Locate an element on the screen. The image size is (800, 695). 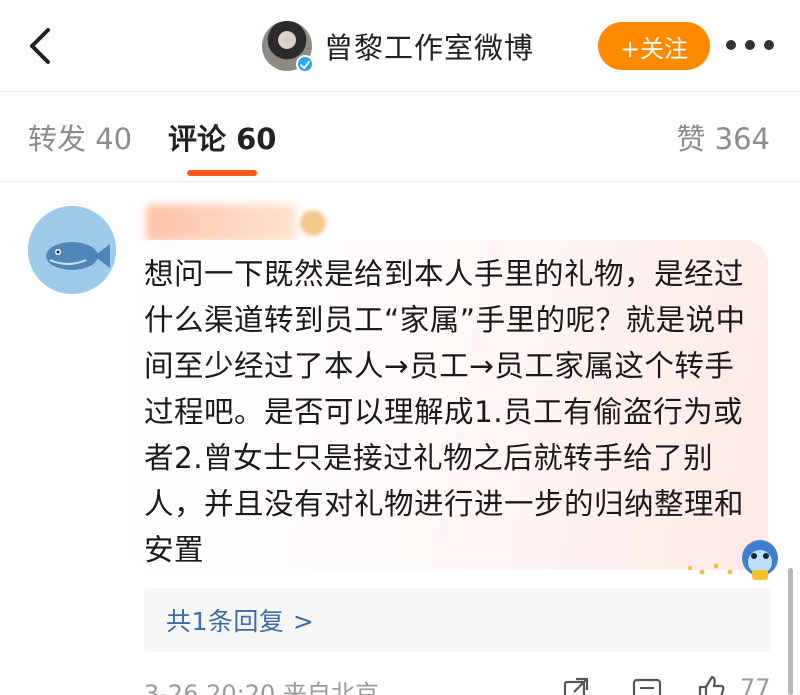
share-icon is located at coordinates (576, 685).